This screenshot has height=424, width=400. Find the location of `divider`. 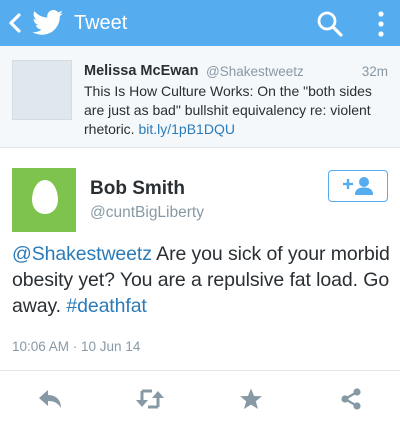

divider is located at coordinates (200, 370).